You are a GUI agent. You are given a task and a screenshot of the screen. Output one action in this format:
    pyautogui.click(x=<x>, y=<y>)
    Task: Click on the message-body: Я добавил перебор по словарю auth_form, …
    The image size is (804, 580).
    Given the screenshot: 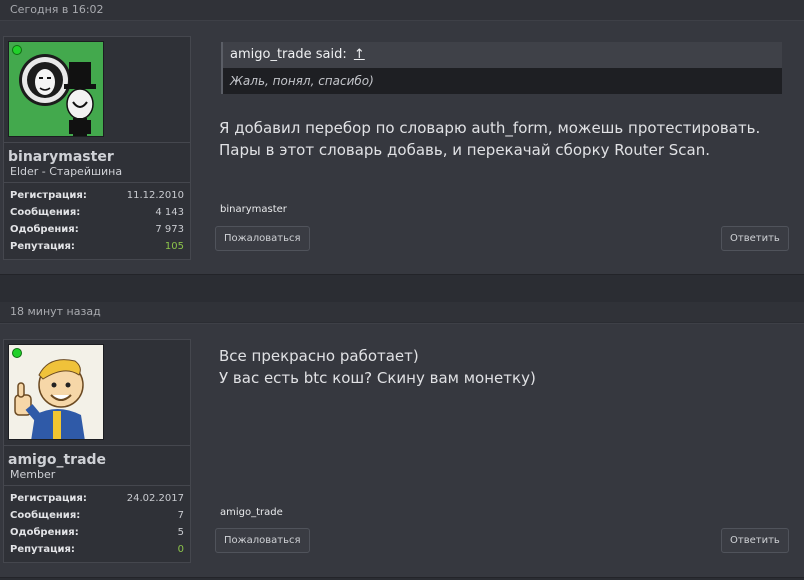 What is the action you would take?
    pyautogui.click(x=489, y=139)
    